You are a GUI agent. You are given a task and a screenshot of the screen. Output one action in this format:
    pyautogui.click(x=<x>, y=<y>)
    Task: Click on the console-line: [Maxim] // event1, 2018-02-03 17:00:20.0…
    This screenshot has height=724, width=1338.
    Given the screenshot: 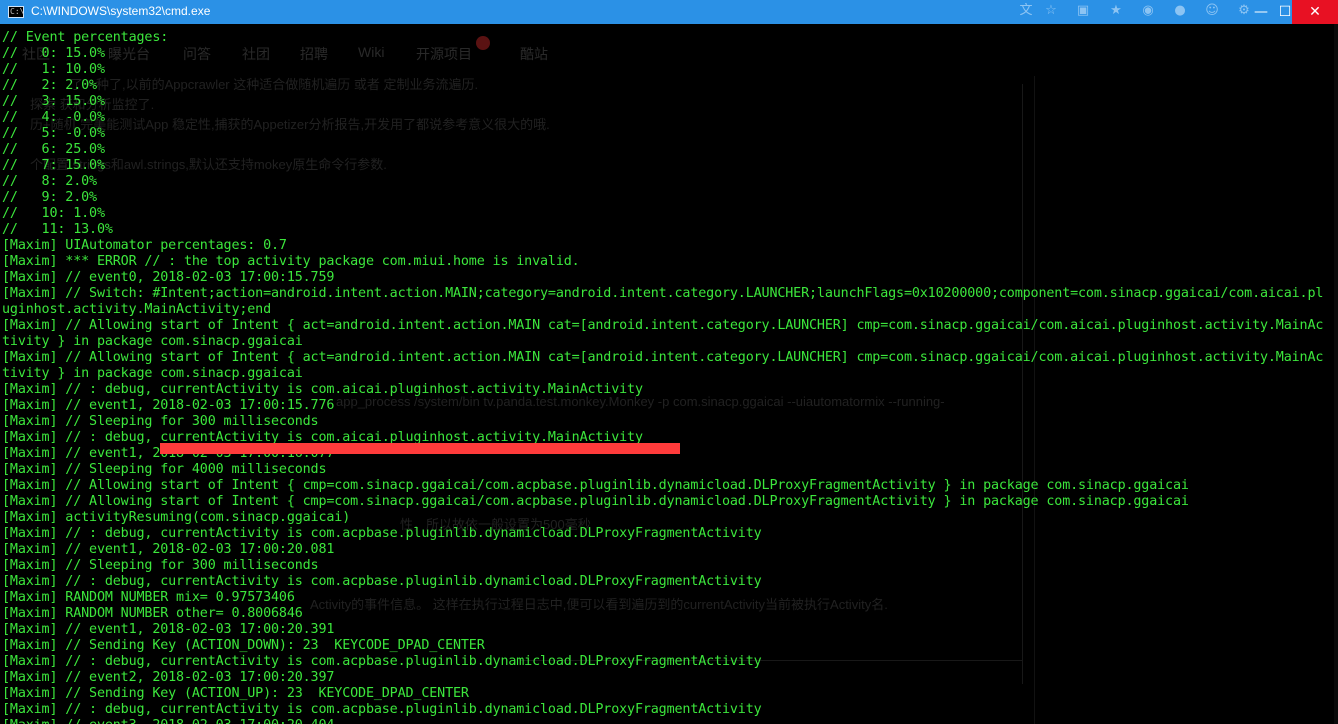 What is the action you would take?
    pyautogui.click(x=168, y=549)
    